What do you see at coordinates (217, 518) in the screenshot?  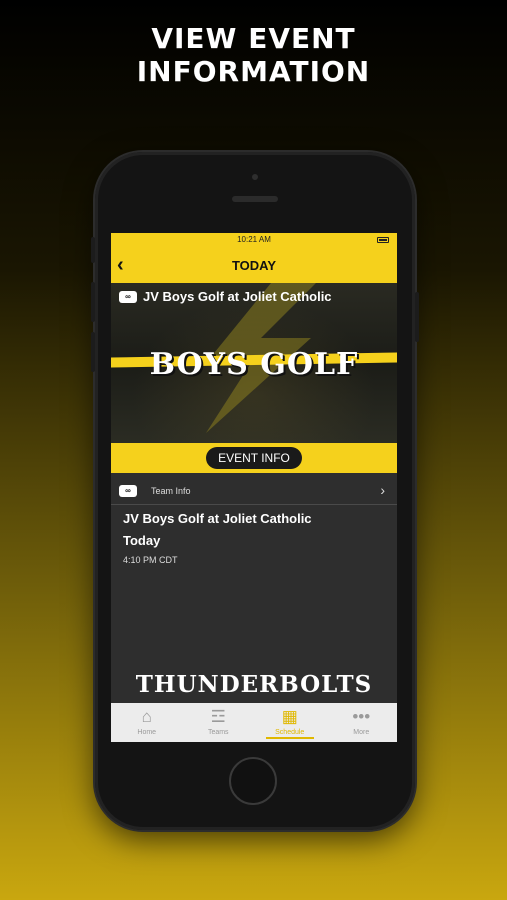 I see `event-title: JV Boys Golf at Joliet Catholic` at bounding box center [217, 518].